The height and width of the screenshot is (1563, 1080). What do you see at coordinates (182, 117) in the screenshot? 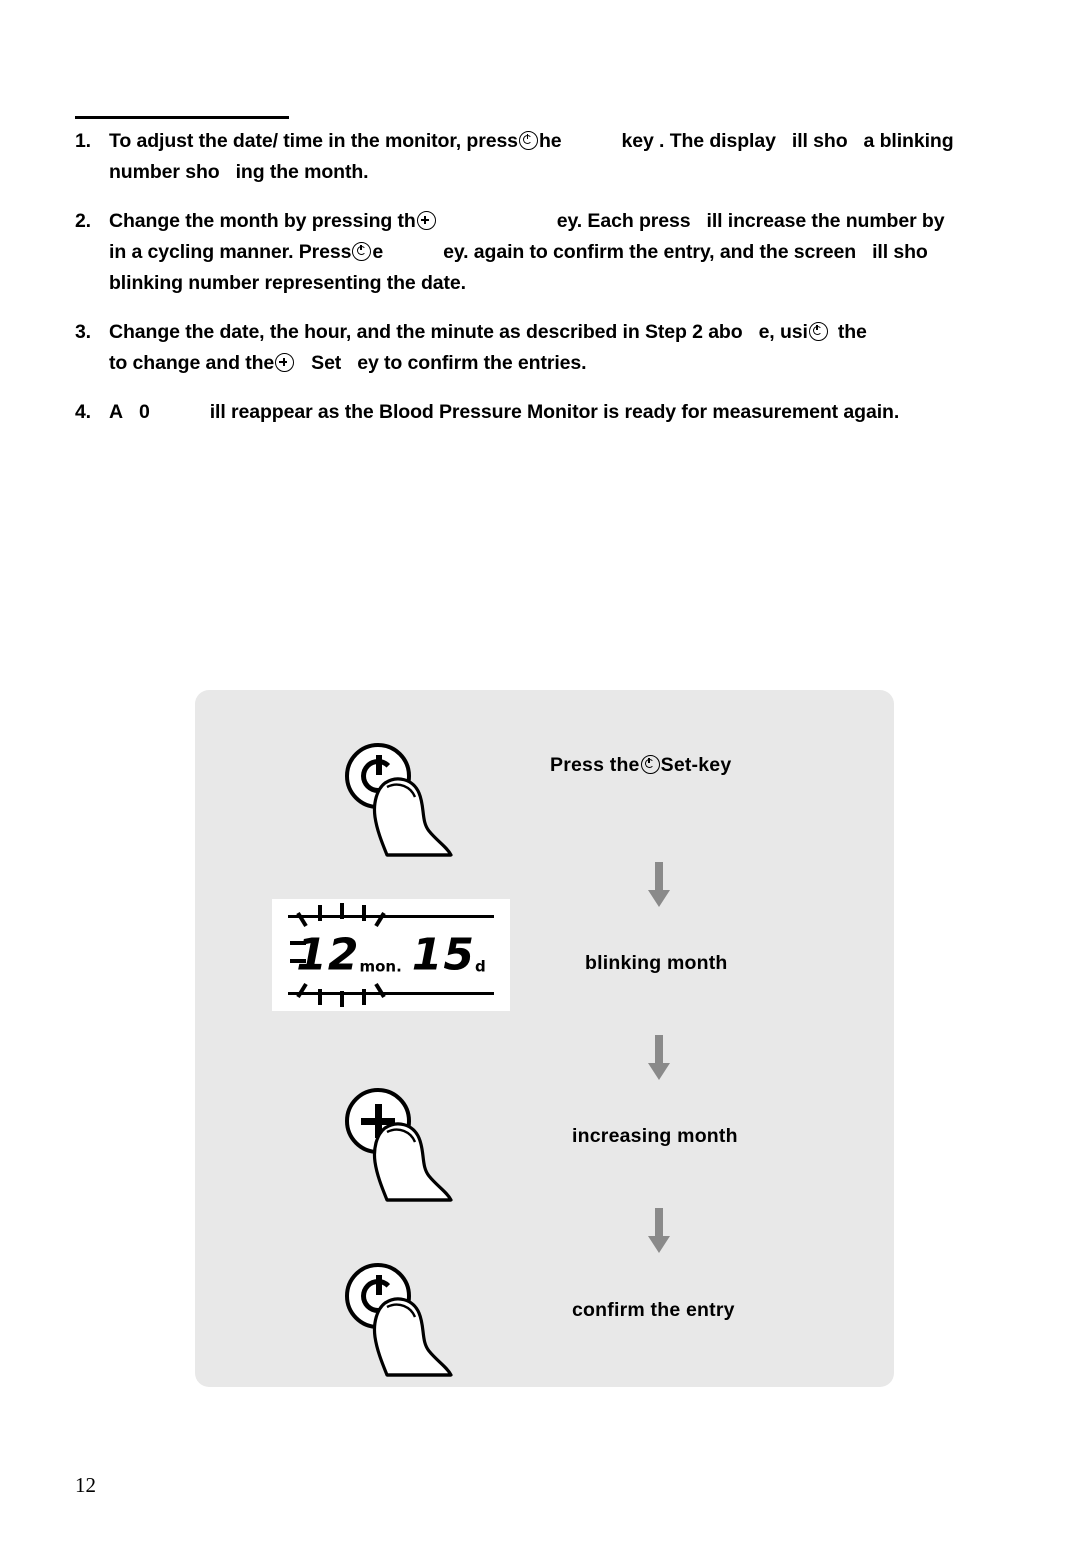
I see `header-rule` at bounding box center [182, 117].